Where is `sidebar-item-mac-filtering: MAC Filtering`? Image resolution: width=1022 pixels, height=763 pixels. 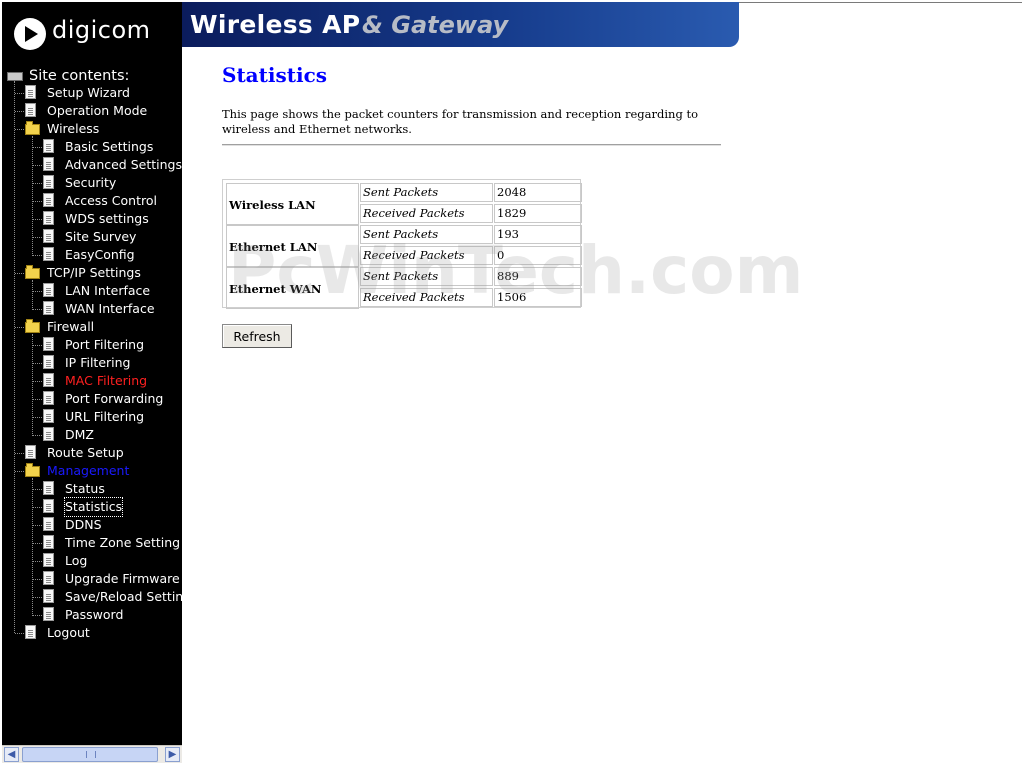 sidebar-item-mac-filtering: MAC Filtering is located at coordinates (92, 381).